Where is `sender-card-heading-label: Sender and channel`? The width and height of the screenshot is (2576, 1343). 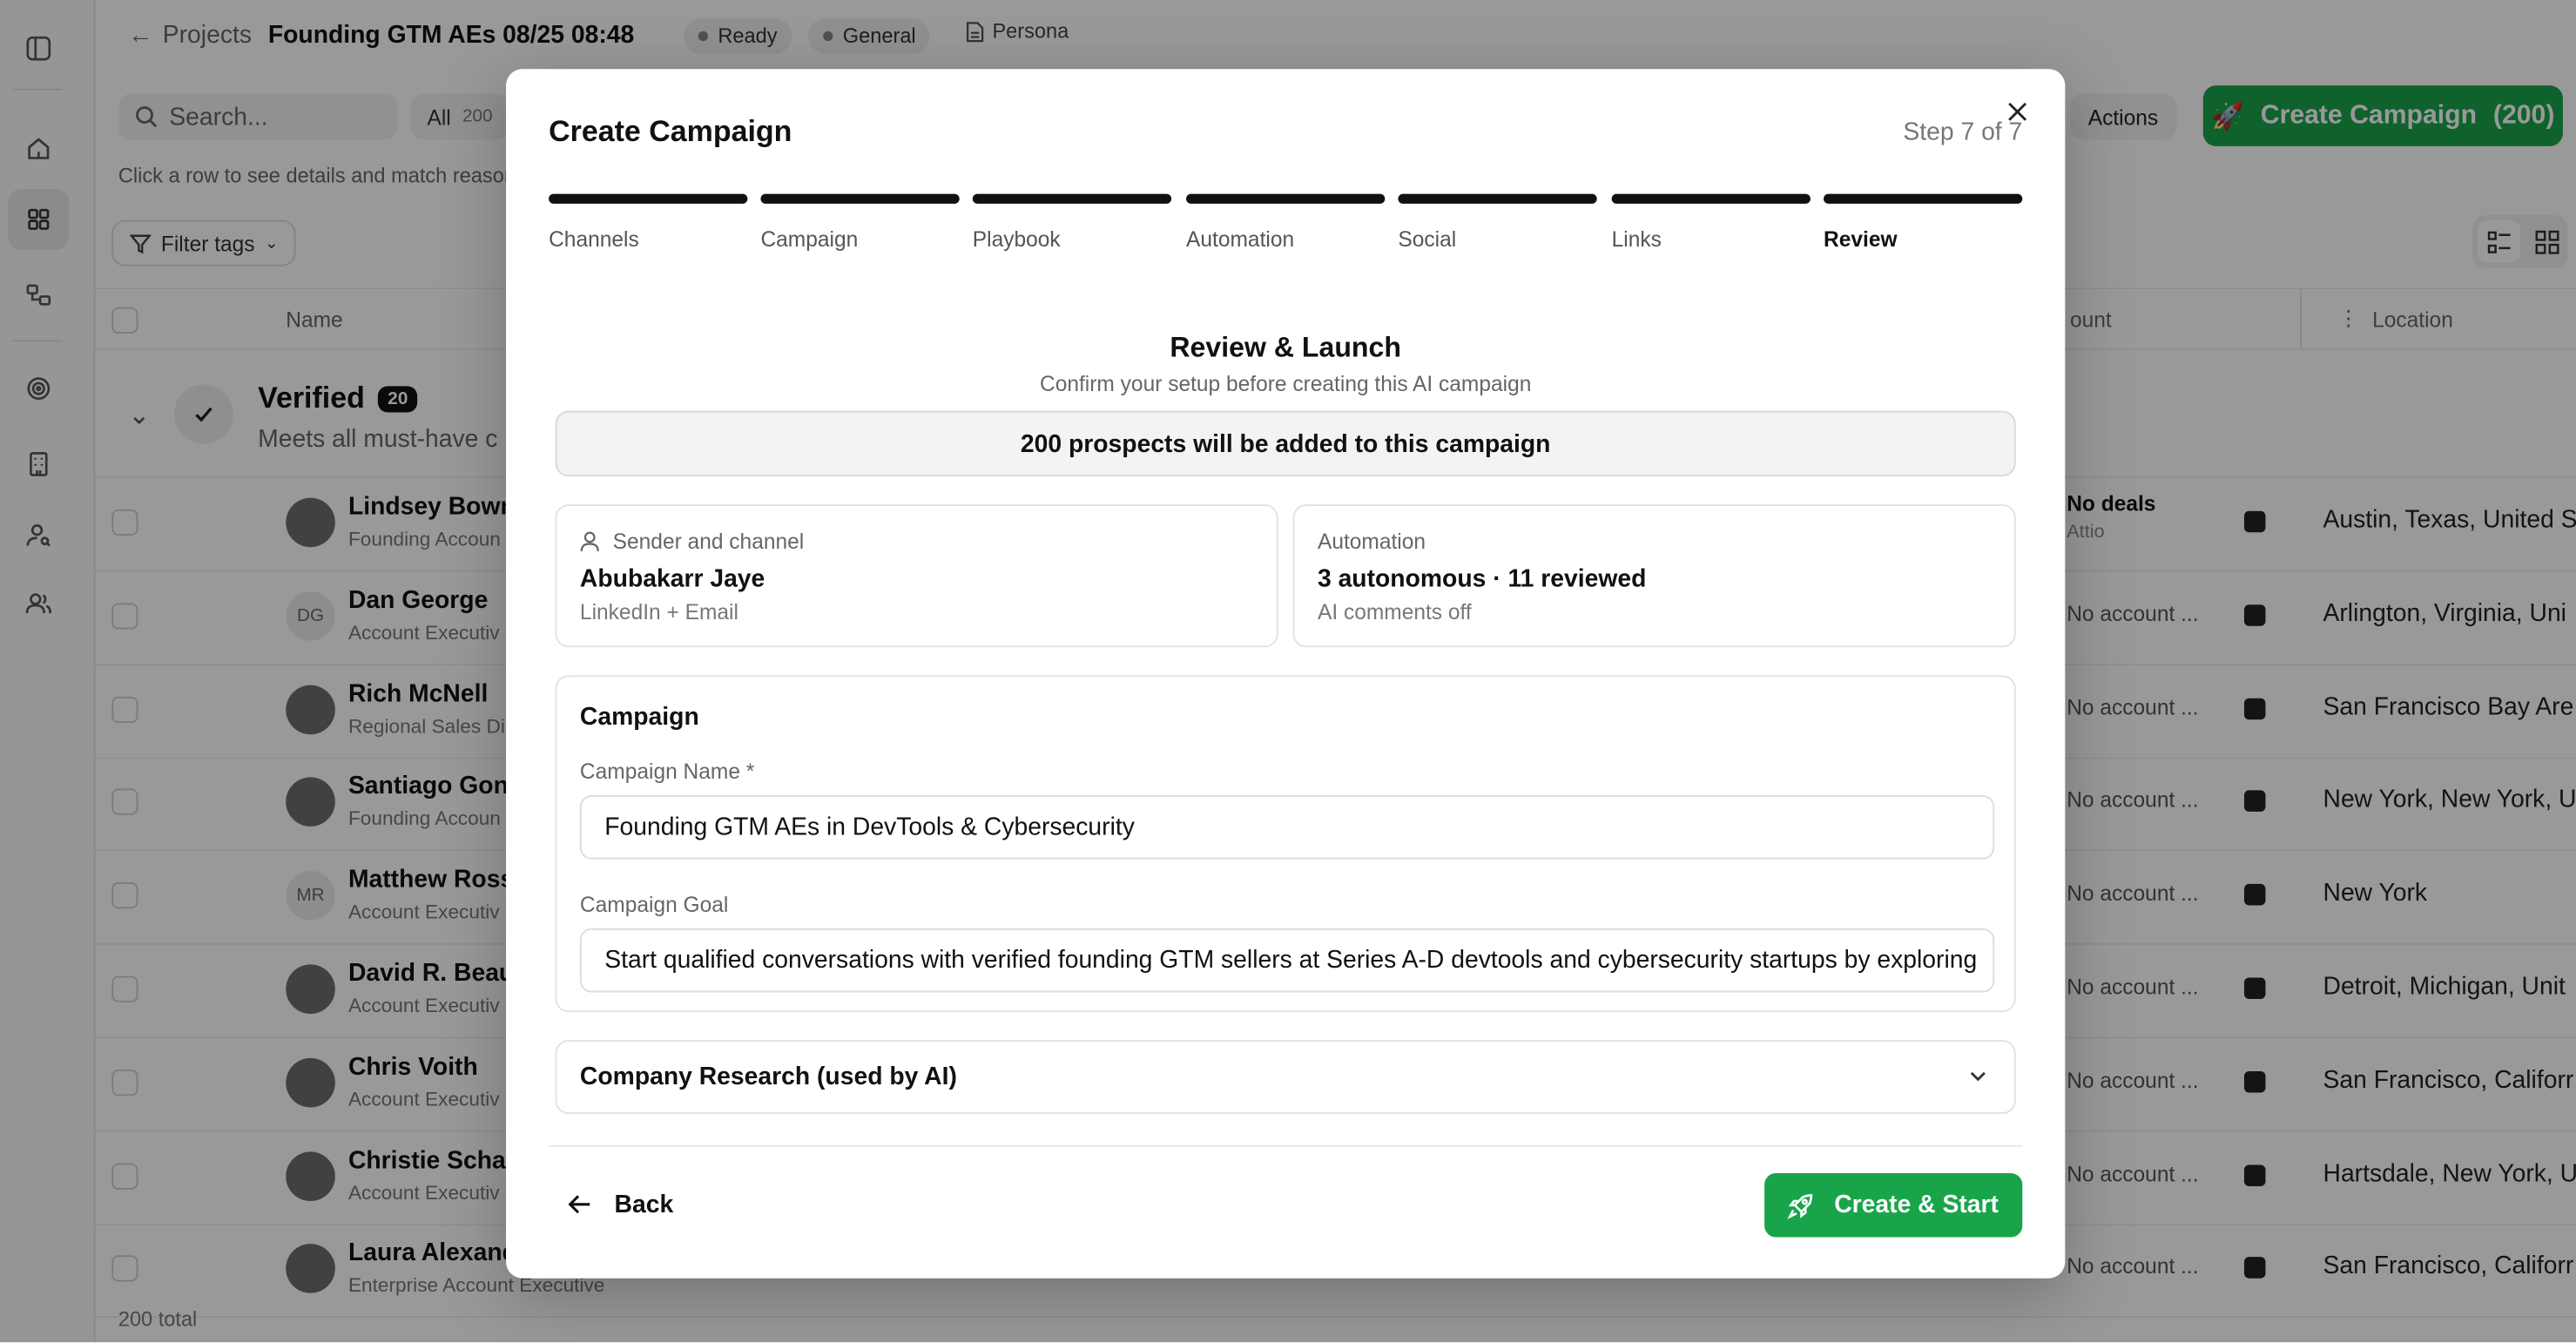 sender-card-heading-label: Sender and channel is located at coordinates (708, 542).